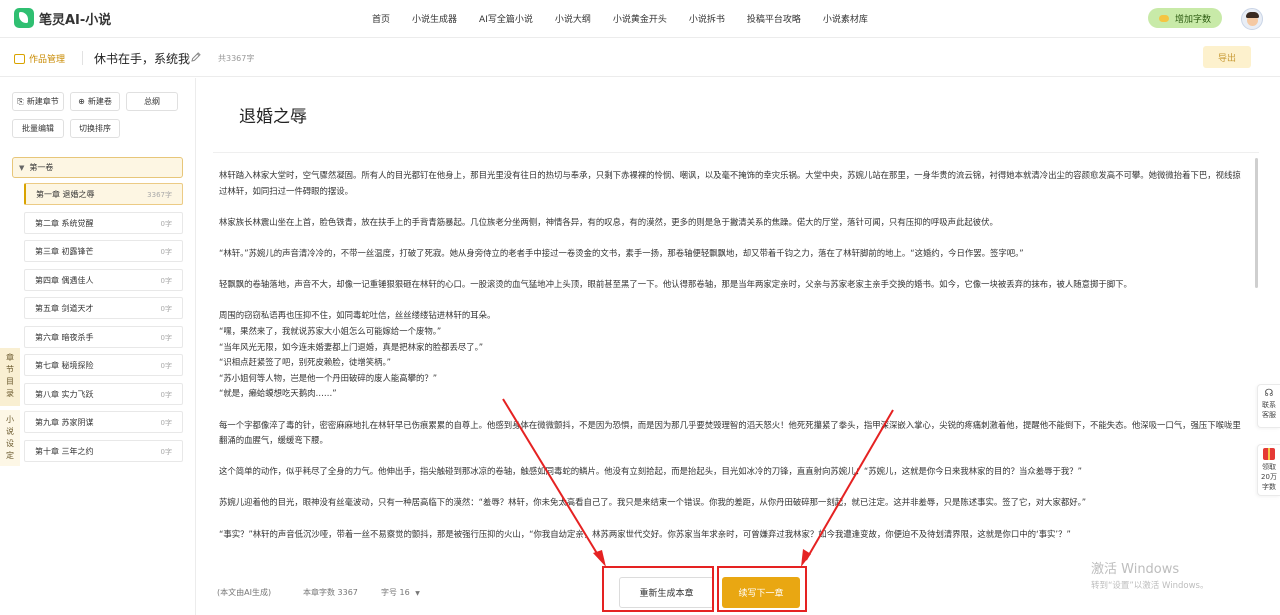  What do you see at coordinates (552, 479) in the screenshot?
I see `arrow-left-line` at bounding box center [552, 479].